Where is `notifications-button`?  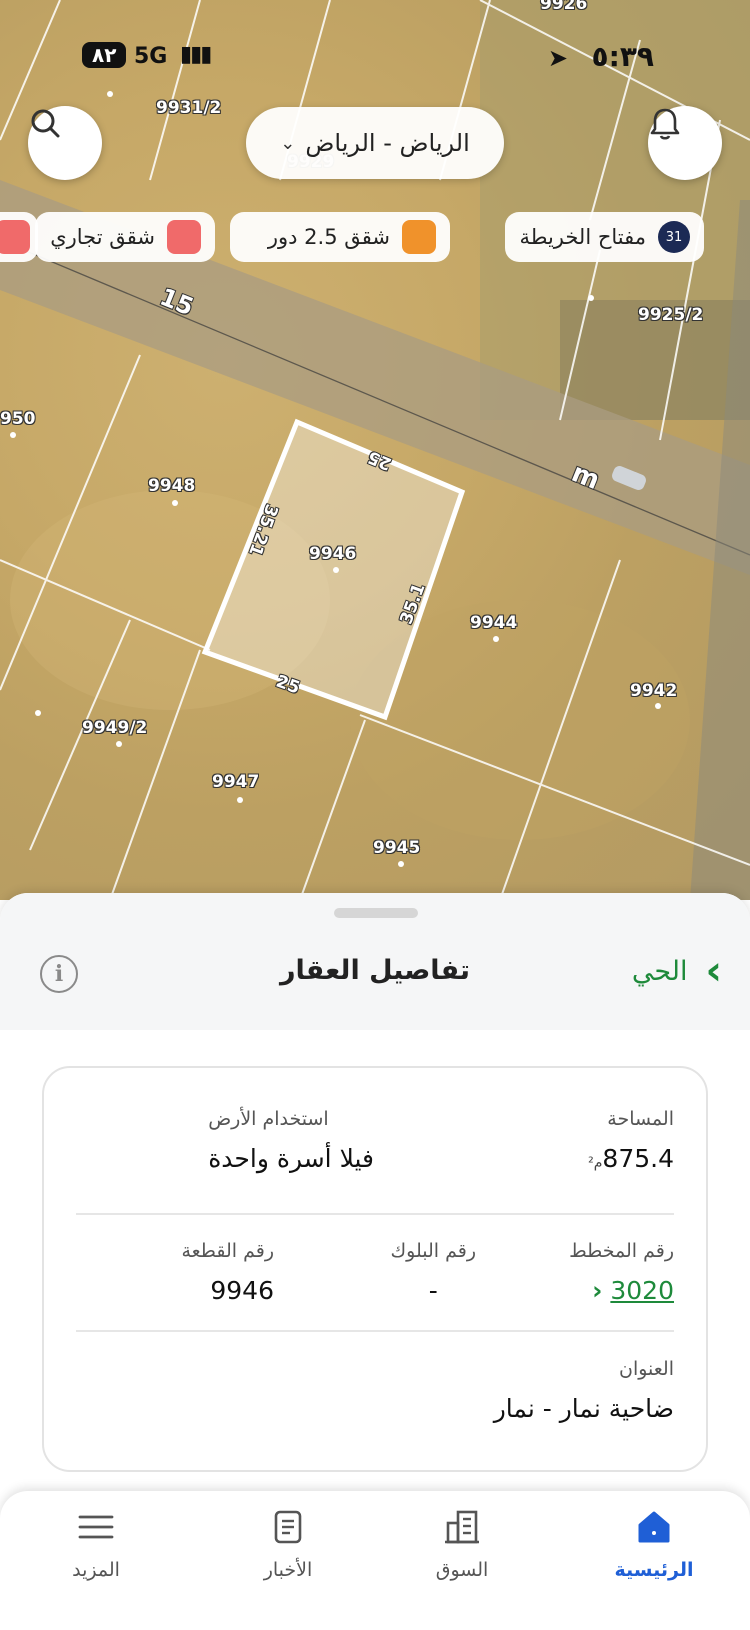
notifications-button is located at coordinates (685, 143).